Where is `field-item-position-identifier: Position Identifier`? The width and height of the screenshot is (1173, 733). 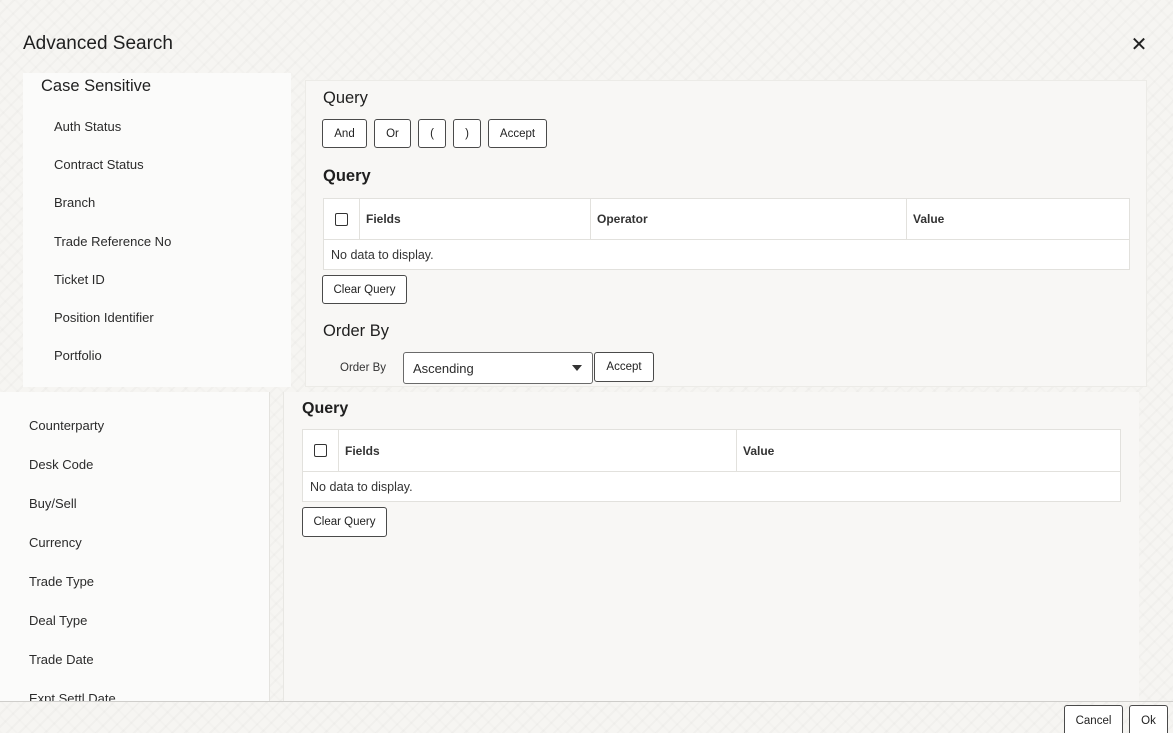
field-item-position-identifier: Position Identifier is located at coordinates (157, 317).